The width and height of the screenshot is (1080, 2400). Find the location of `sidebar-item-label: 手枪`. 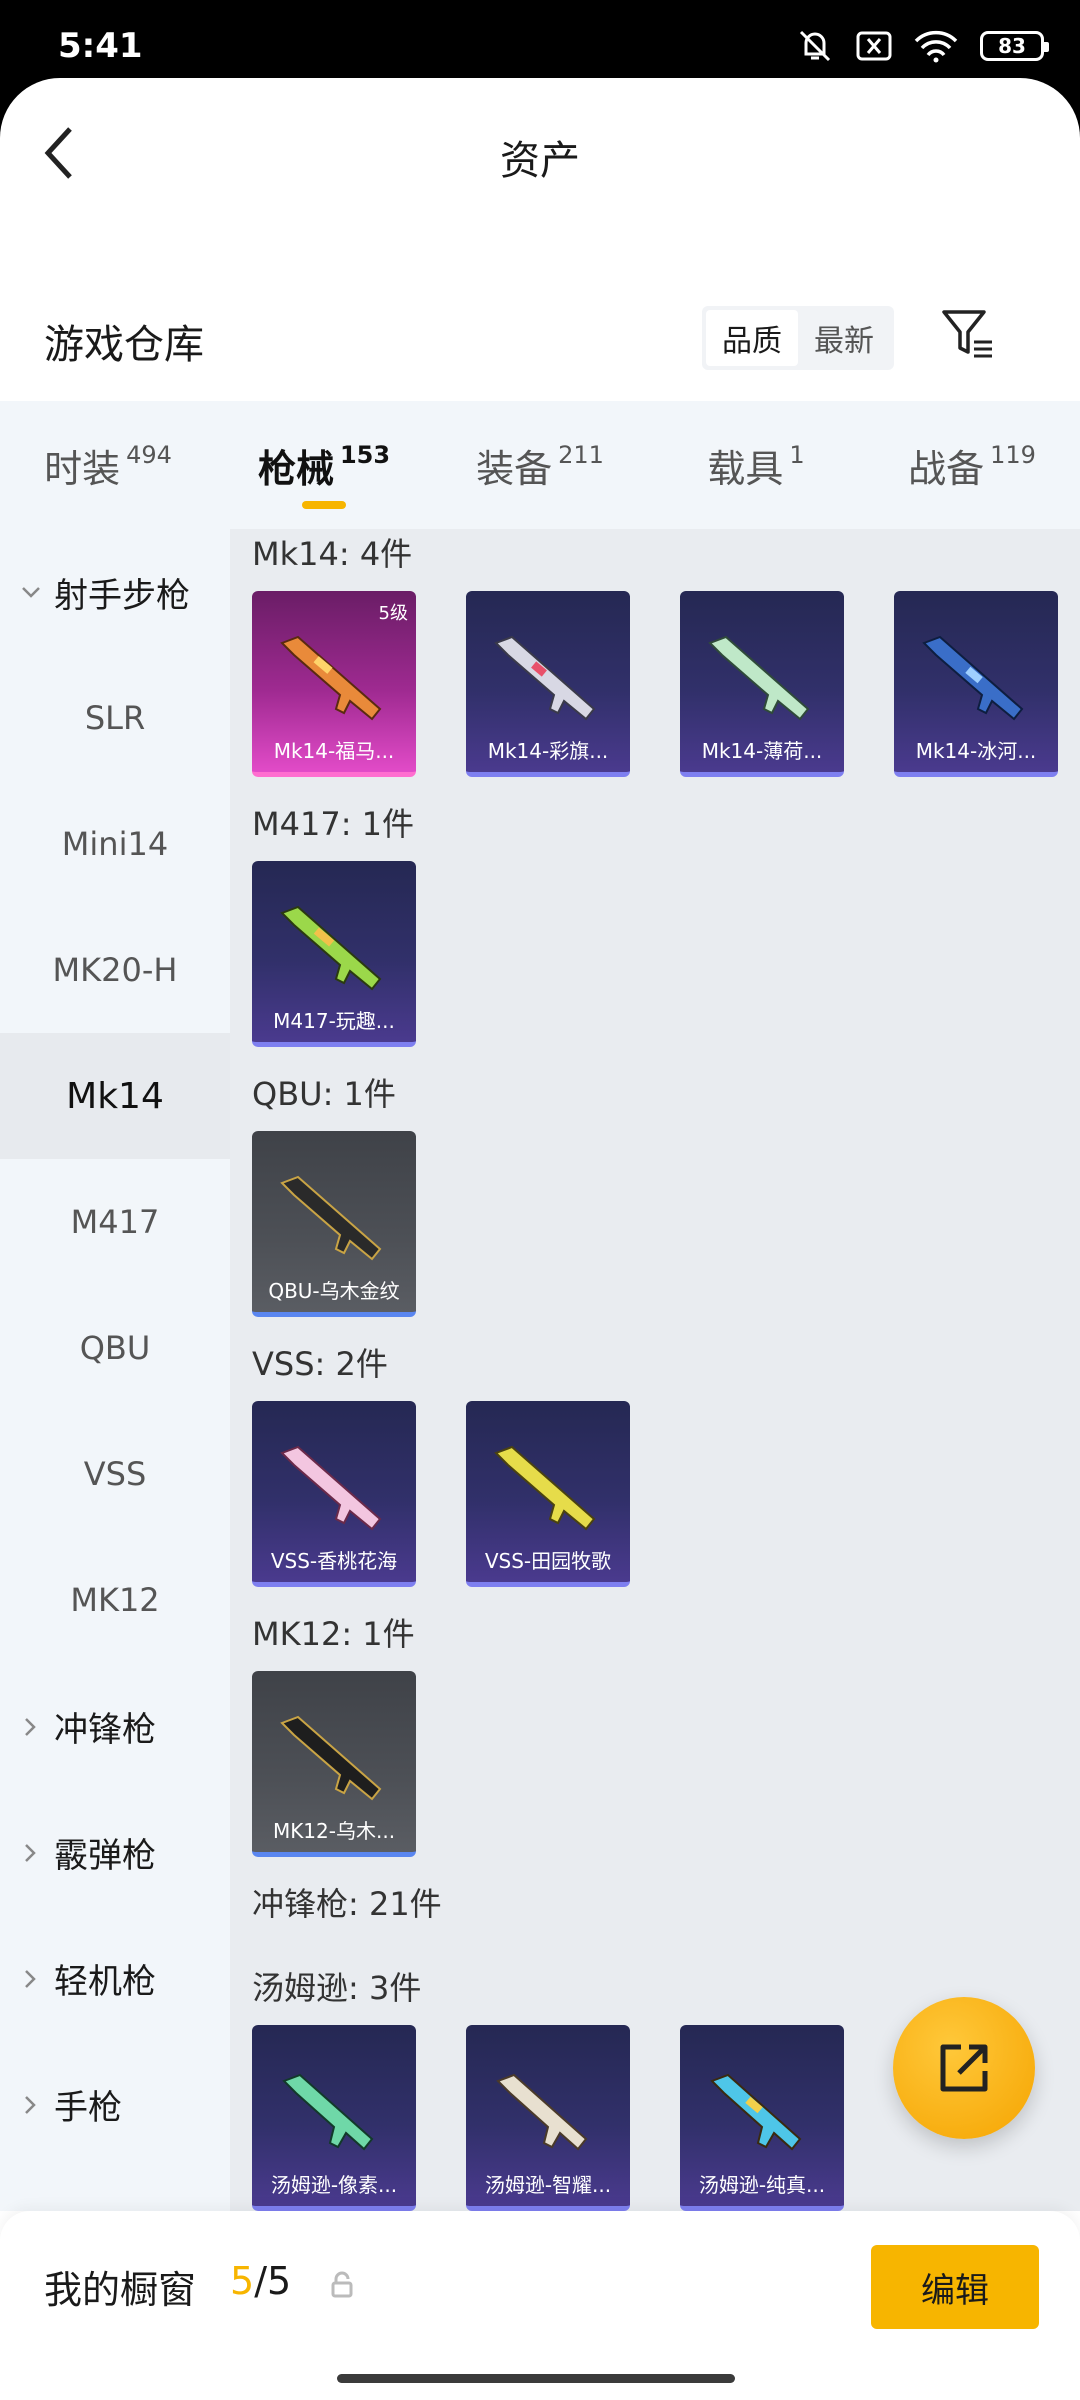

sidebar-item-label: 手枪 is located at coordinates (88, 2107).